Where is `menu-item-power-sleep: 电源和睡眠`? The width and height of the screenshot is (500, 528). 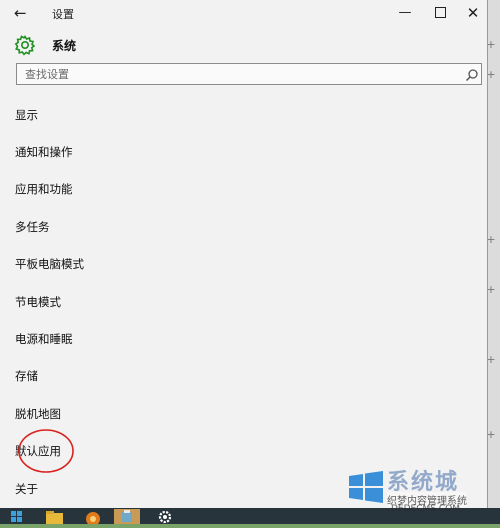
menu-item-power-sleep: 电源和睡眠 is located at coordinates (240, 338).